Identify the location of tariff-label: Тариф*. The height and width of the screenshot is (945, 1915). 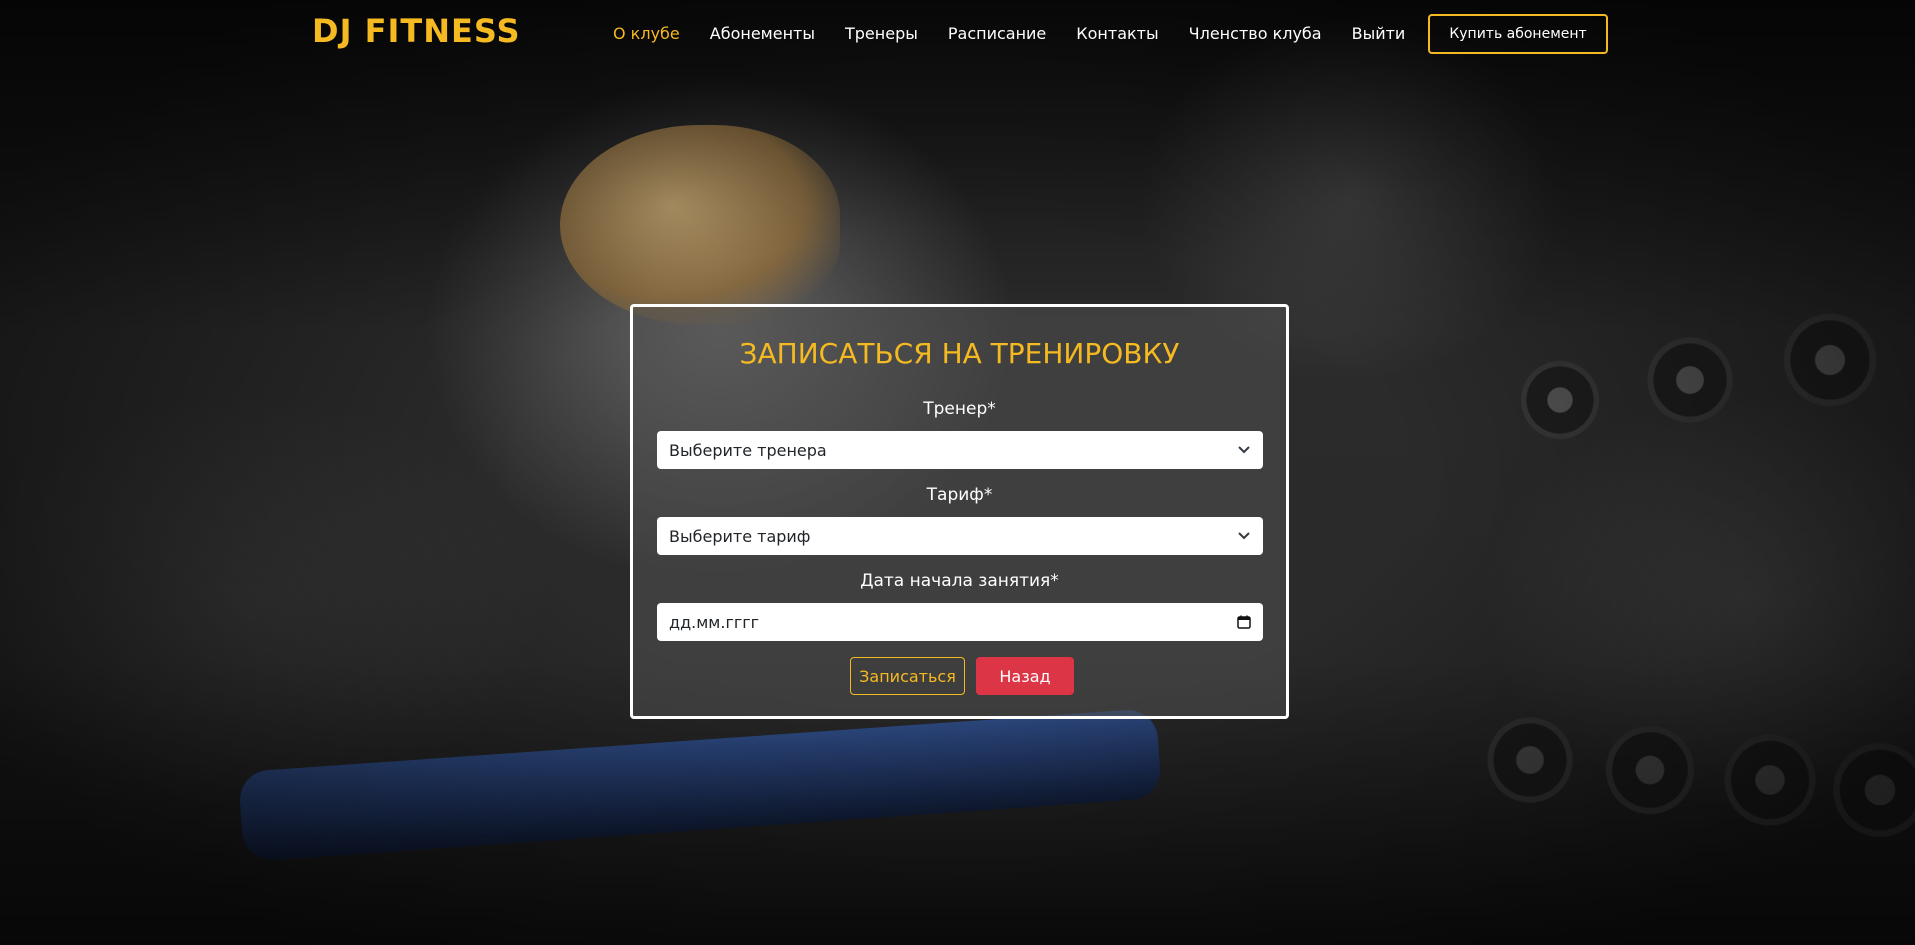
(959, 495).